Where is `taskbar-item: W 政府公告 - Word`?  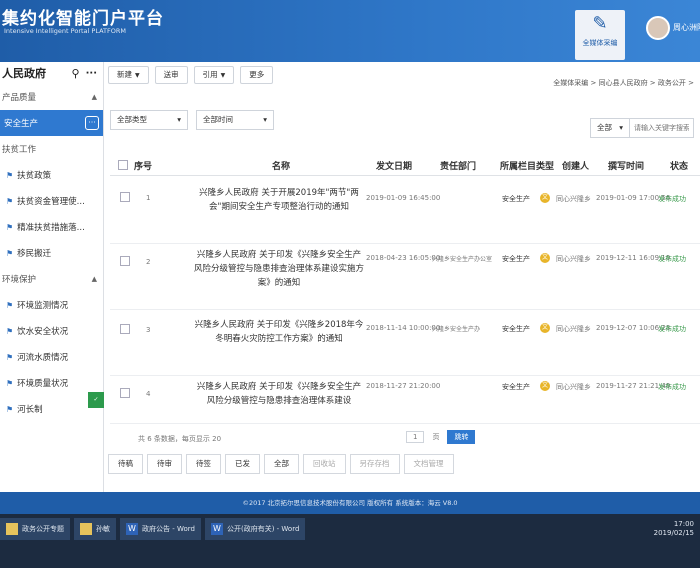 taskbar-item: W 政府公告 - Word is located at coordinates (160, 529).